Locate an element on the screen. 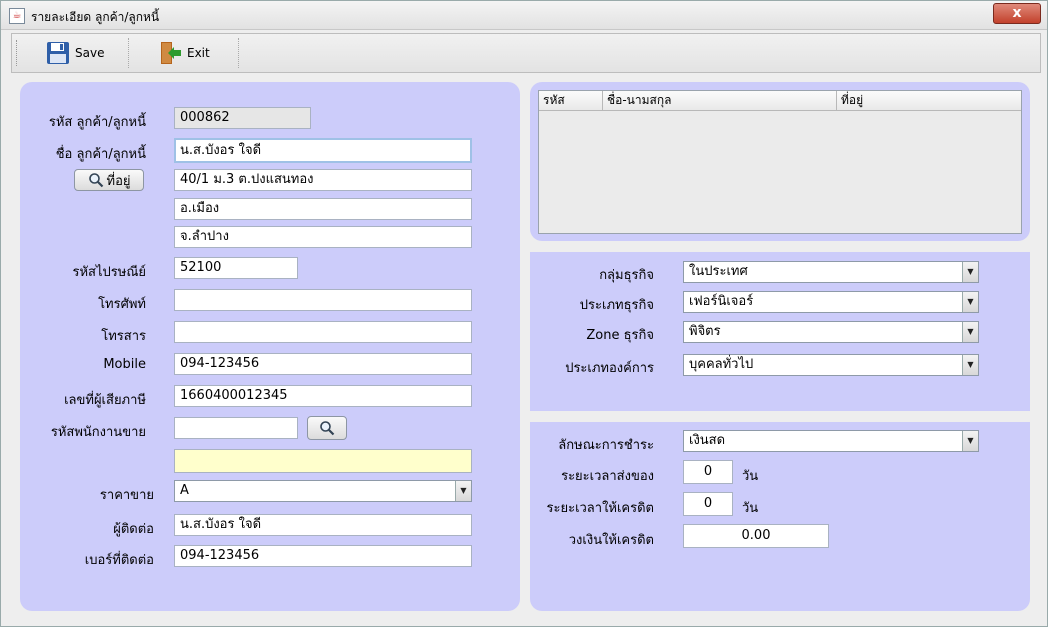  credit-term-label: ระยะเวลาให้เครดิต is located at coordinates (600, 508).